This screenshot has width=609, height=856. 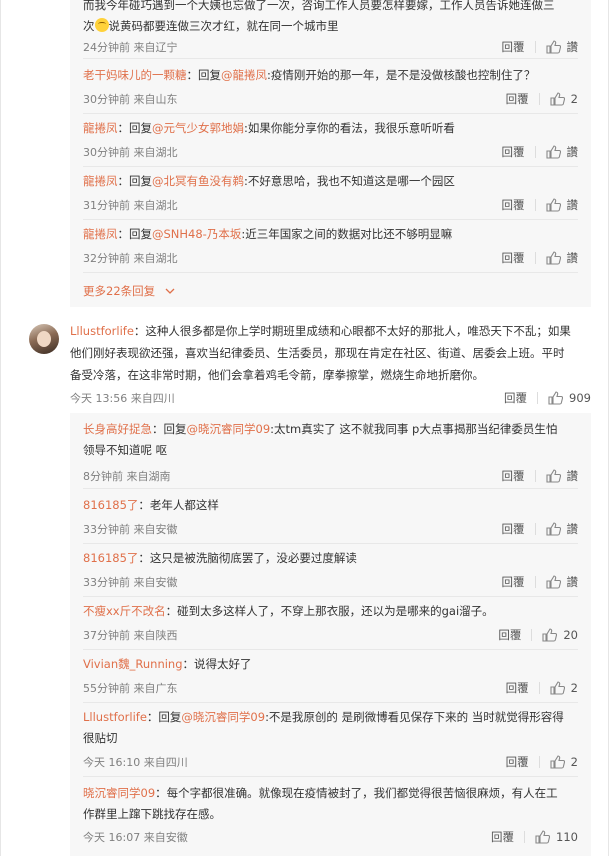 I want to click on reply-body: :不是我原创的 是刷微博看见保存下来的 当时就觉得形容得, so click(x=414, y=717).